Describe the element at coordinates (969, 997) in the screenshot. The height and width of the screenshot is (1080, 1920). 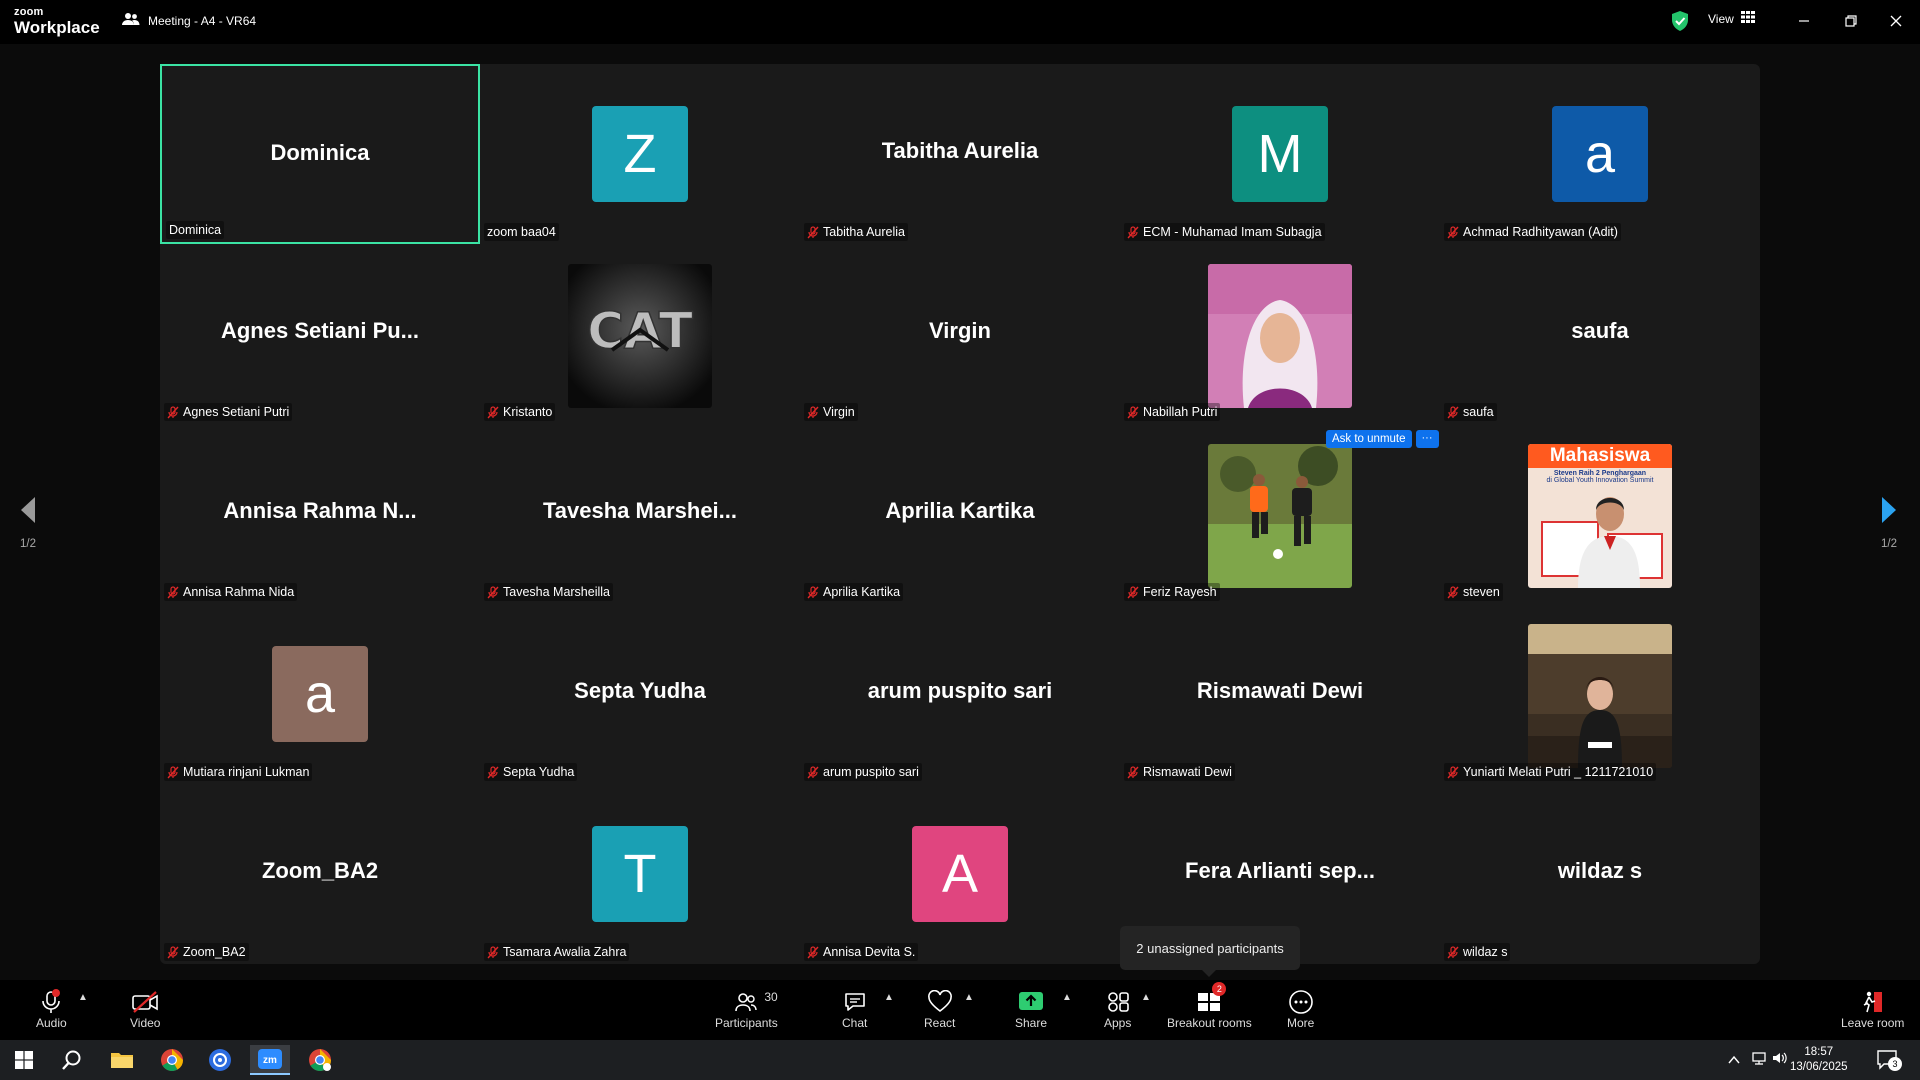
I see `react-options-chevron-icon: ▲` at that location.